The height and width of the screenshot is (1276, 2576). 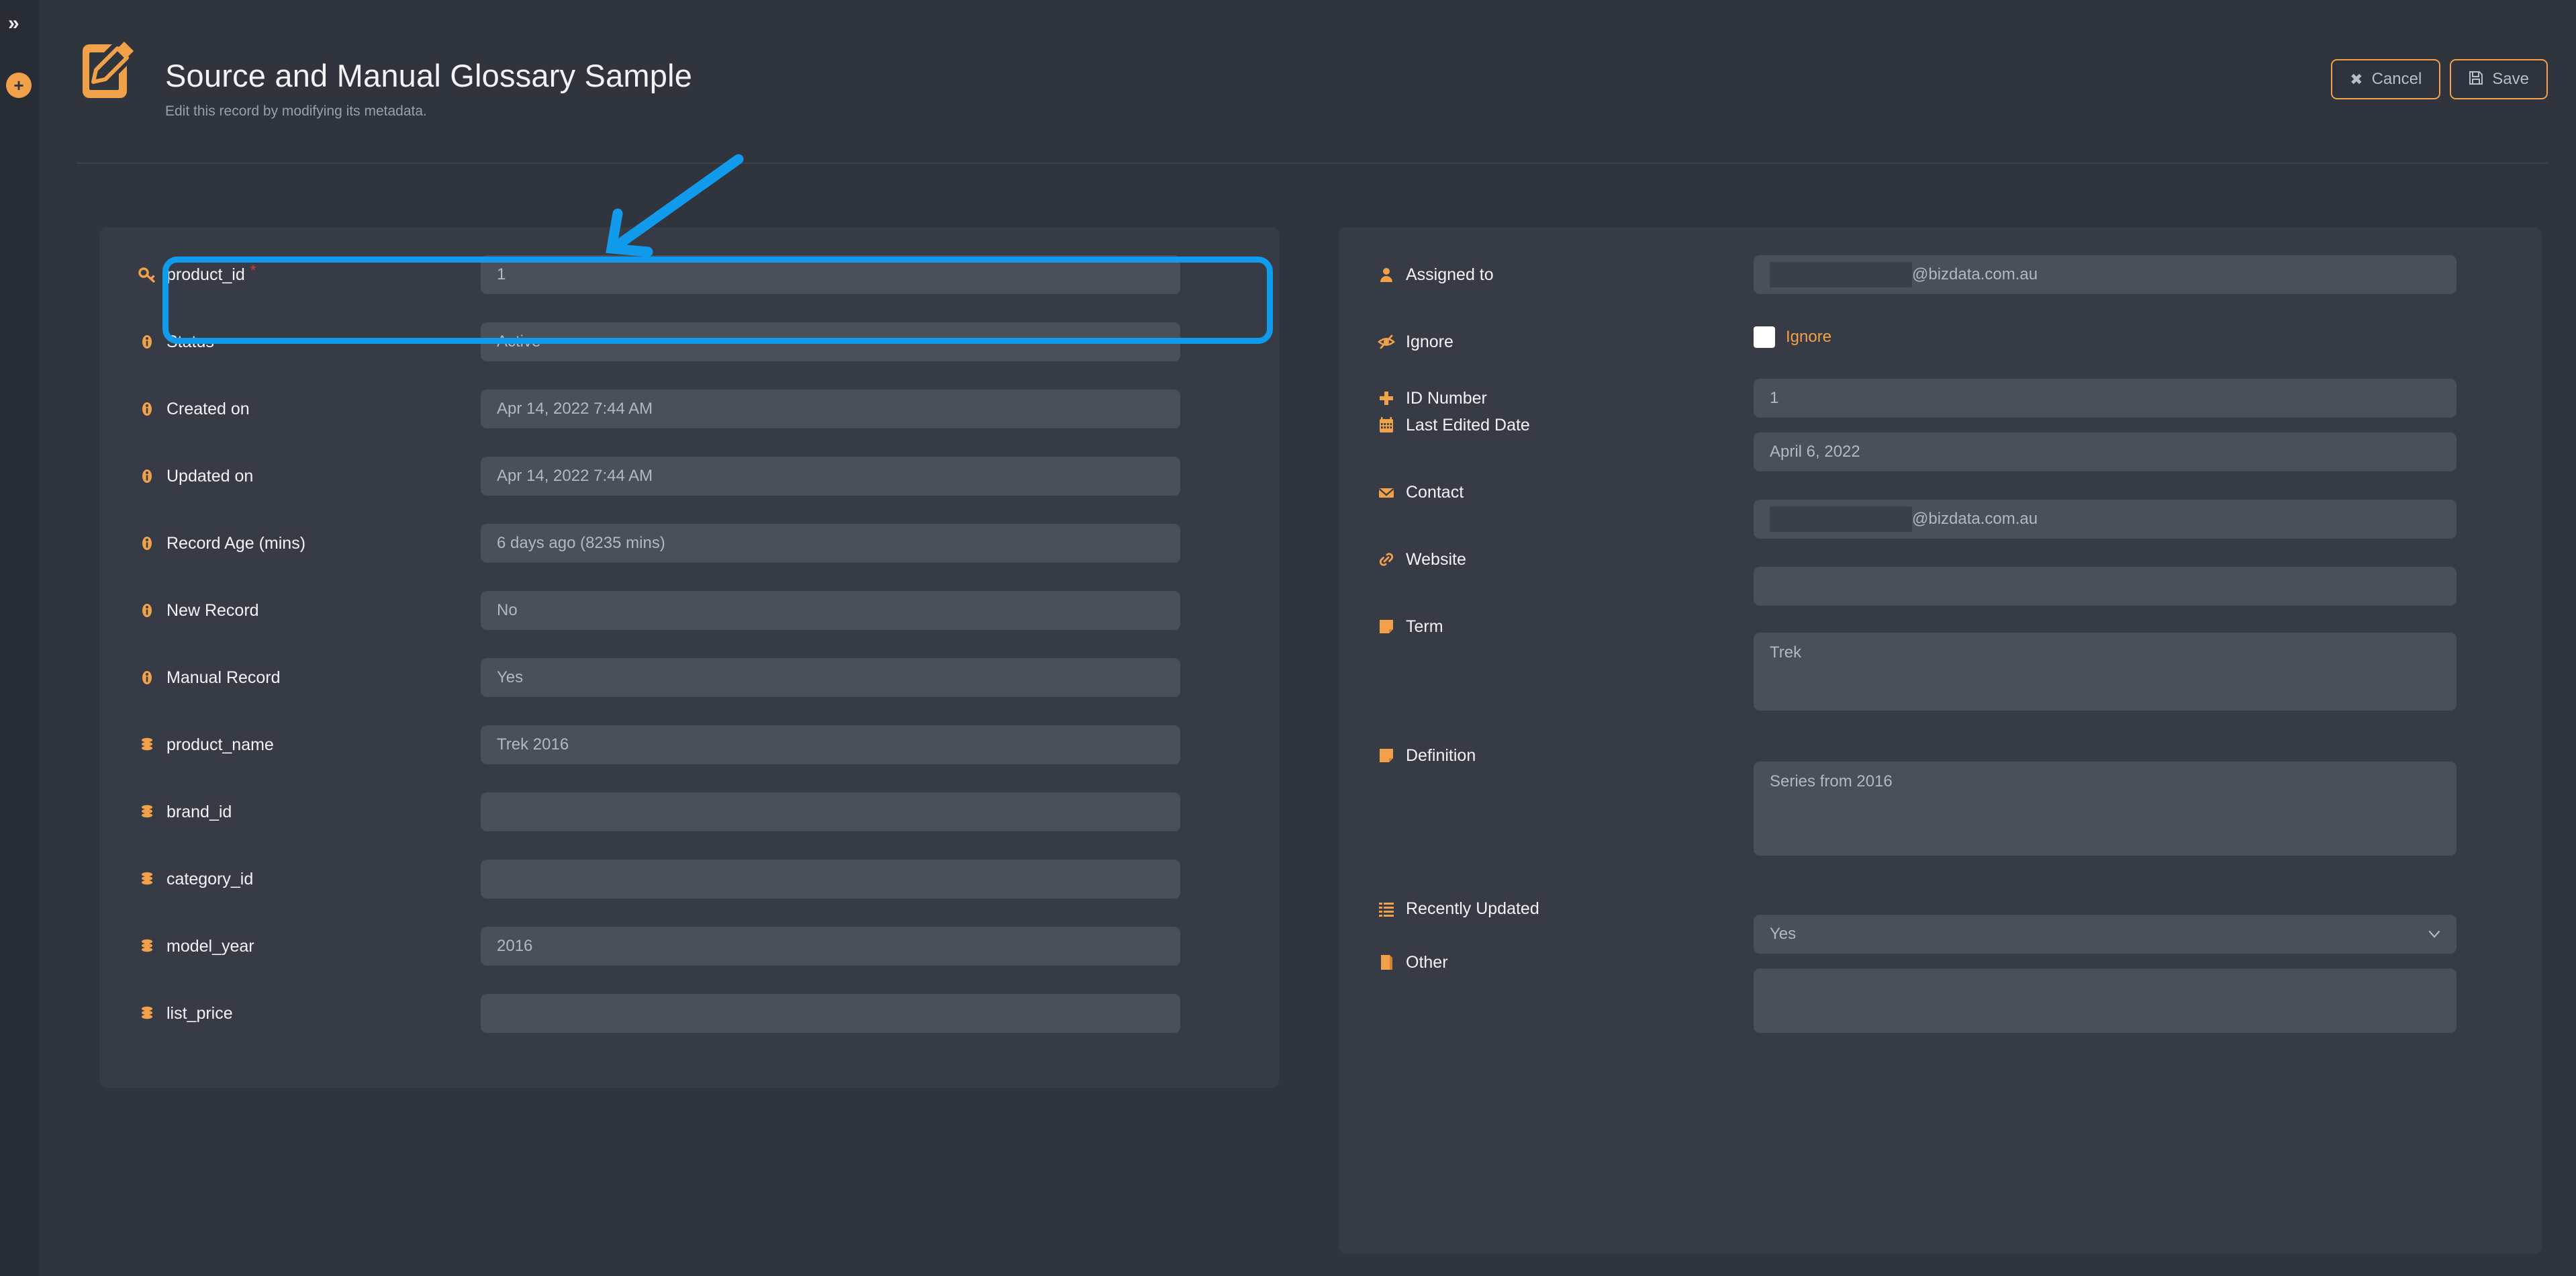 I want to click on field-record-age-mins-value: 6 days ago (8235 mins), so click(x=581, y=543).